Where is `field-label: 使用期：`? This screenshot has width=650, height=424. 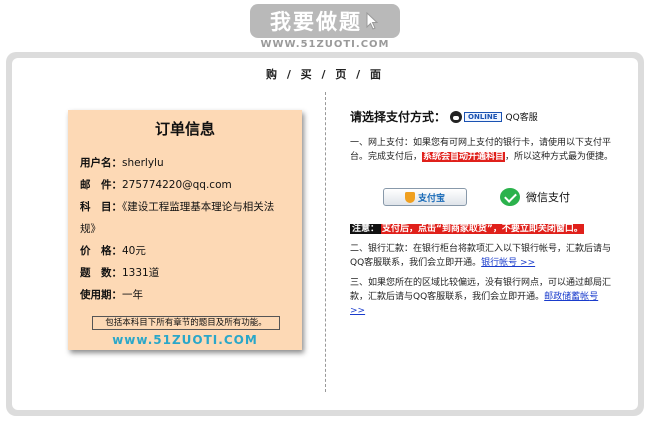 field-label: 使用期： is located at coordinates (101, 295).